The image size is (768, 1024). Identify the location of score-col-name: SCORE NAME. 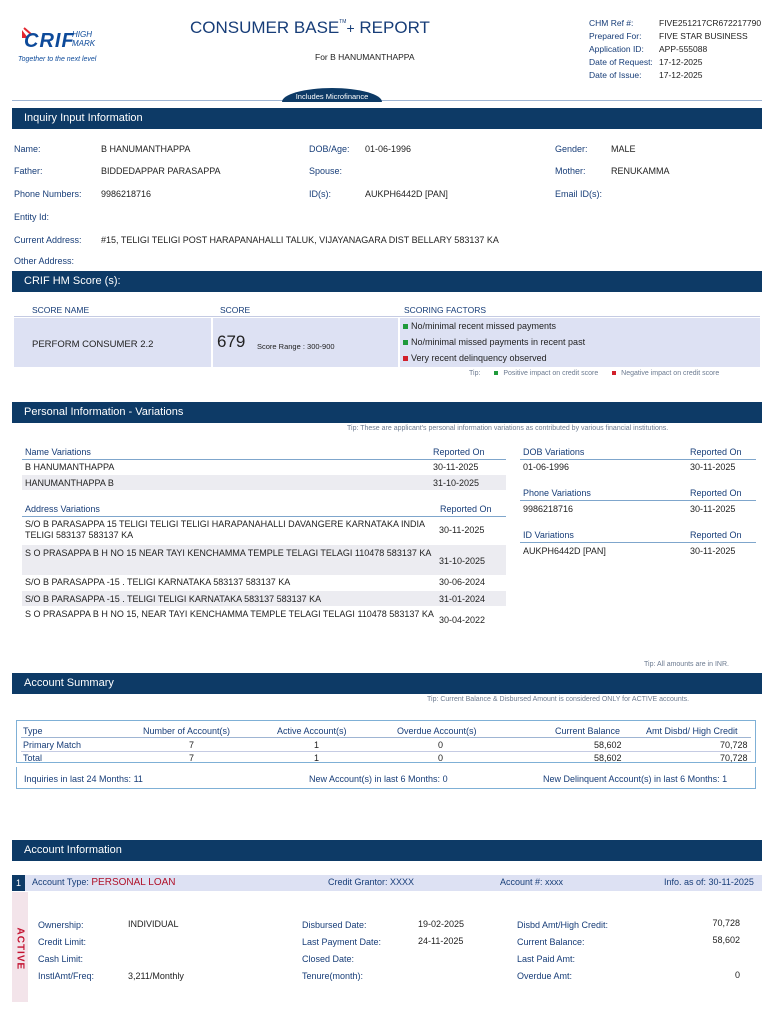
(61, 310).